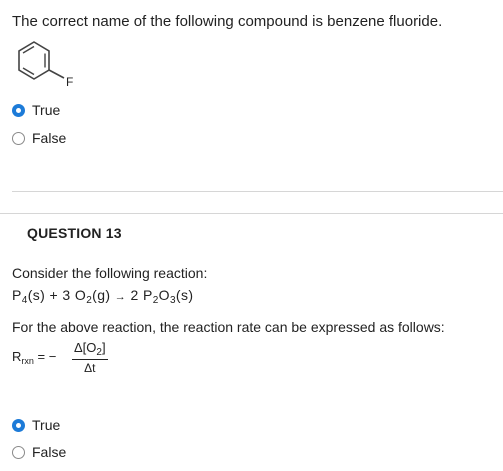 This screenshot has width=503, height=471. Describe the element at coordinates (60, 357) in the screenshot. I see `rate-expression: Rrxn = − Δ[O2] Δt` at that location.